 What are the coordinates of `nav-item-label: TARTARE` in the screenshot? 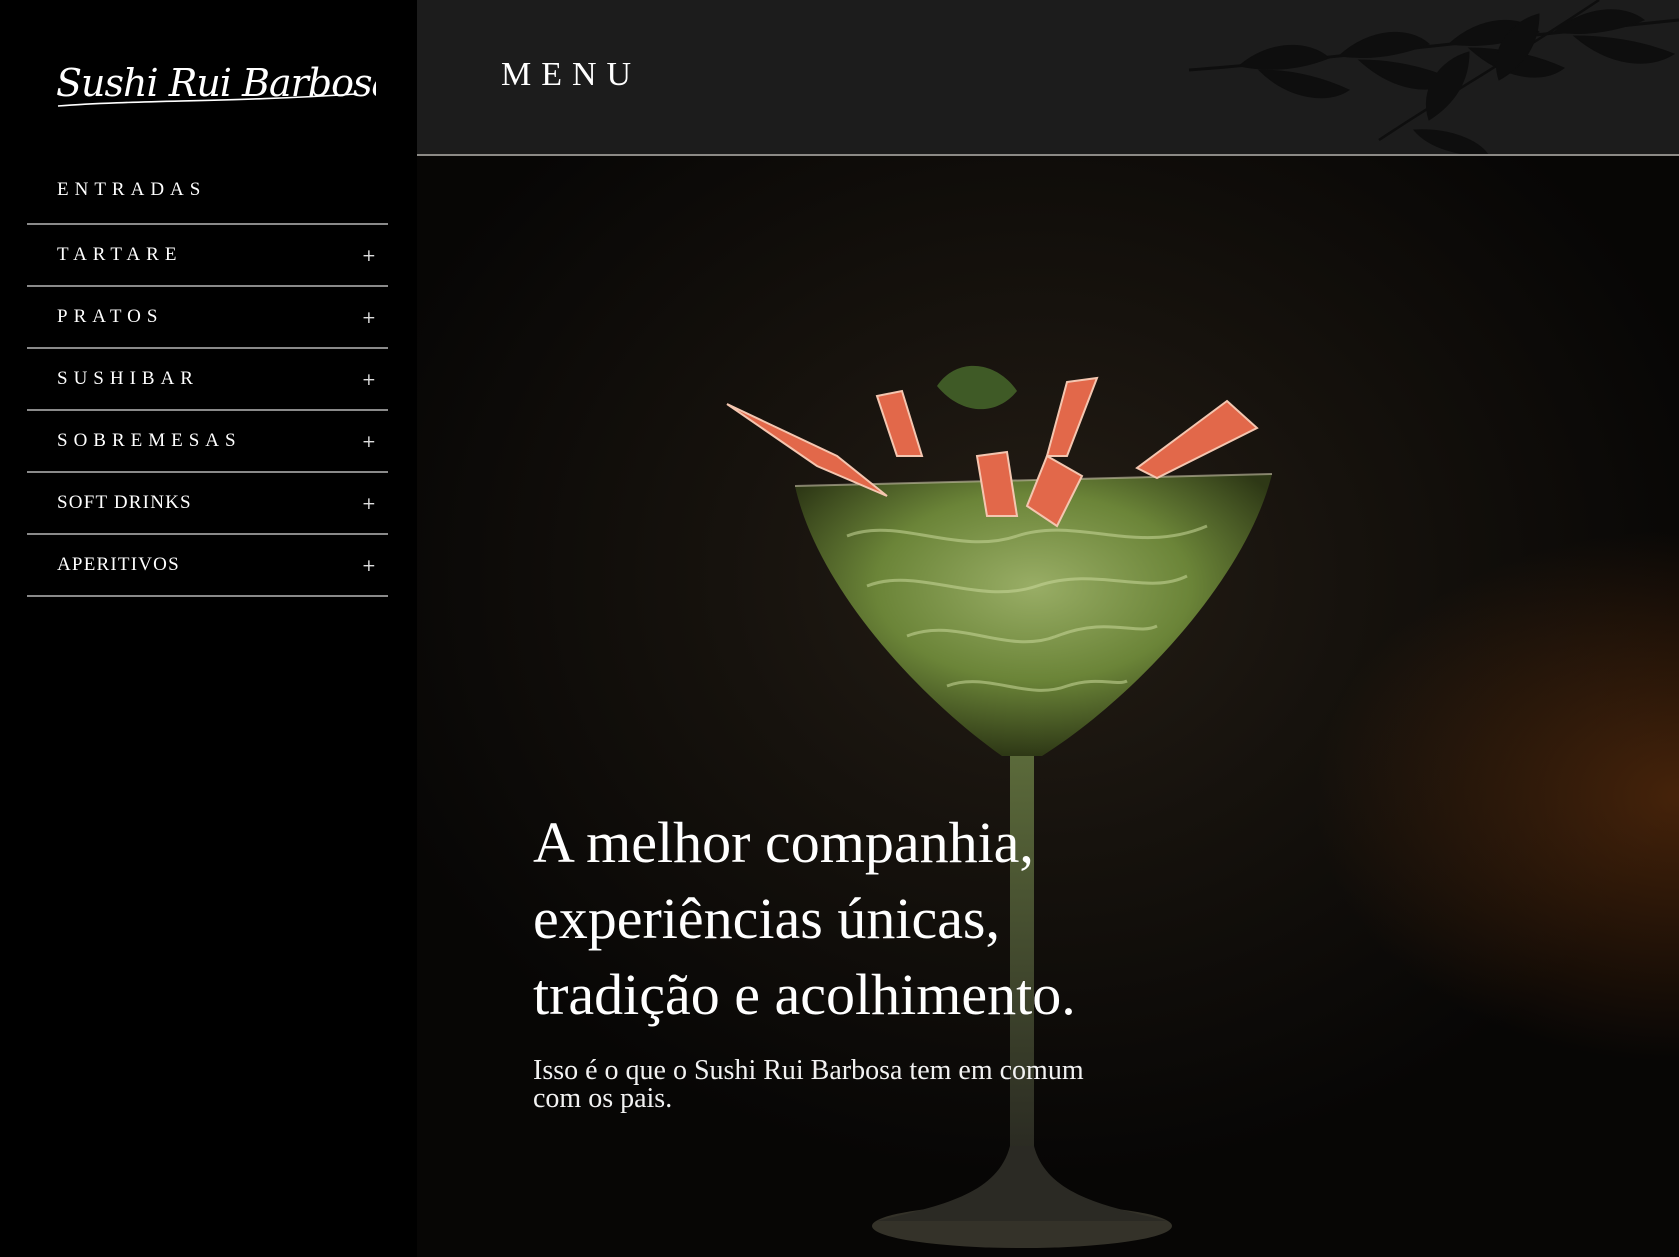 It's located at (120, 254).